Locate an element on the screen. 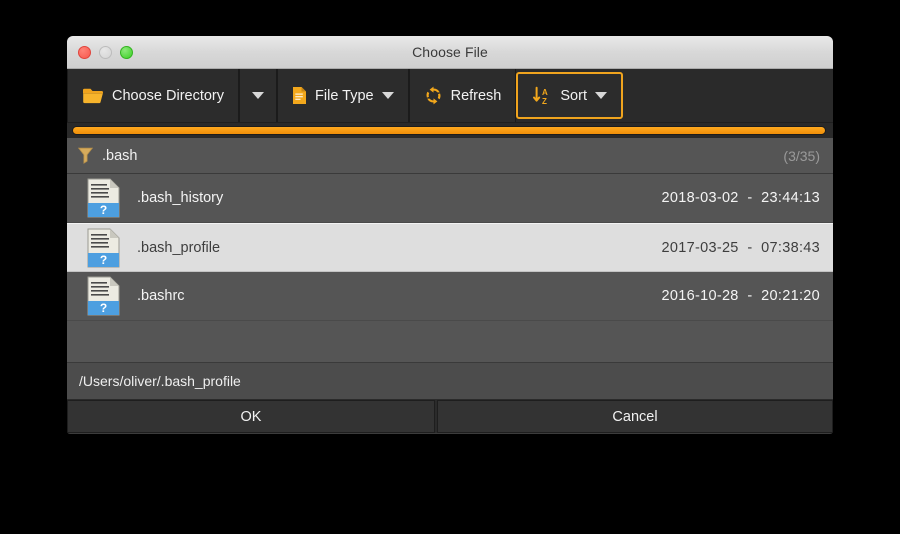  file-name: .bash_profile is located at coordinates (179, 247).